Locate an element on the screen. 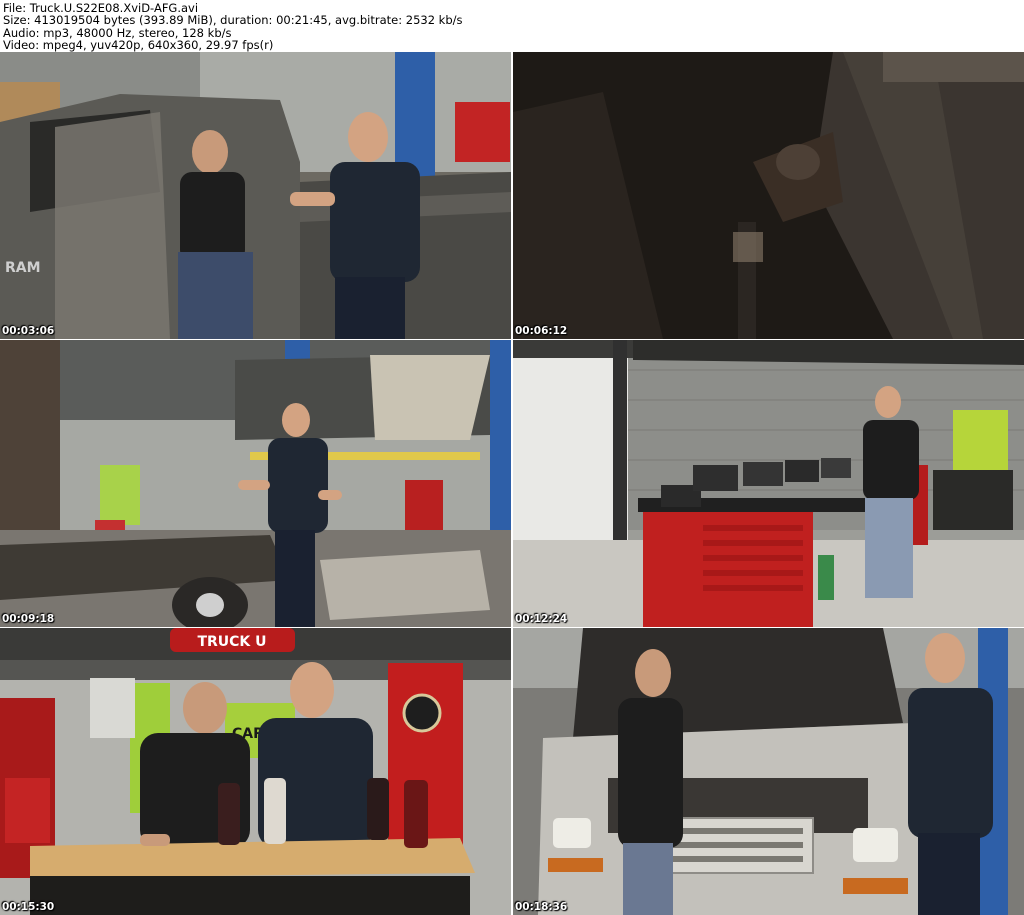  ram-badge: RAM is located at coordinates (23, 268).